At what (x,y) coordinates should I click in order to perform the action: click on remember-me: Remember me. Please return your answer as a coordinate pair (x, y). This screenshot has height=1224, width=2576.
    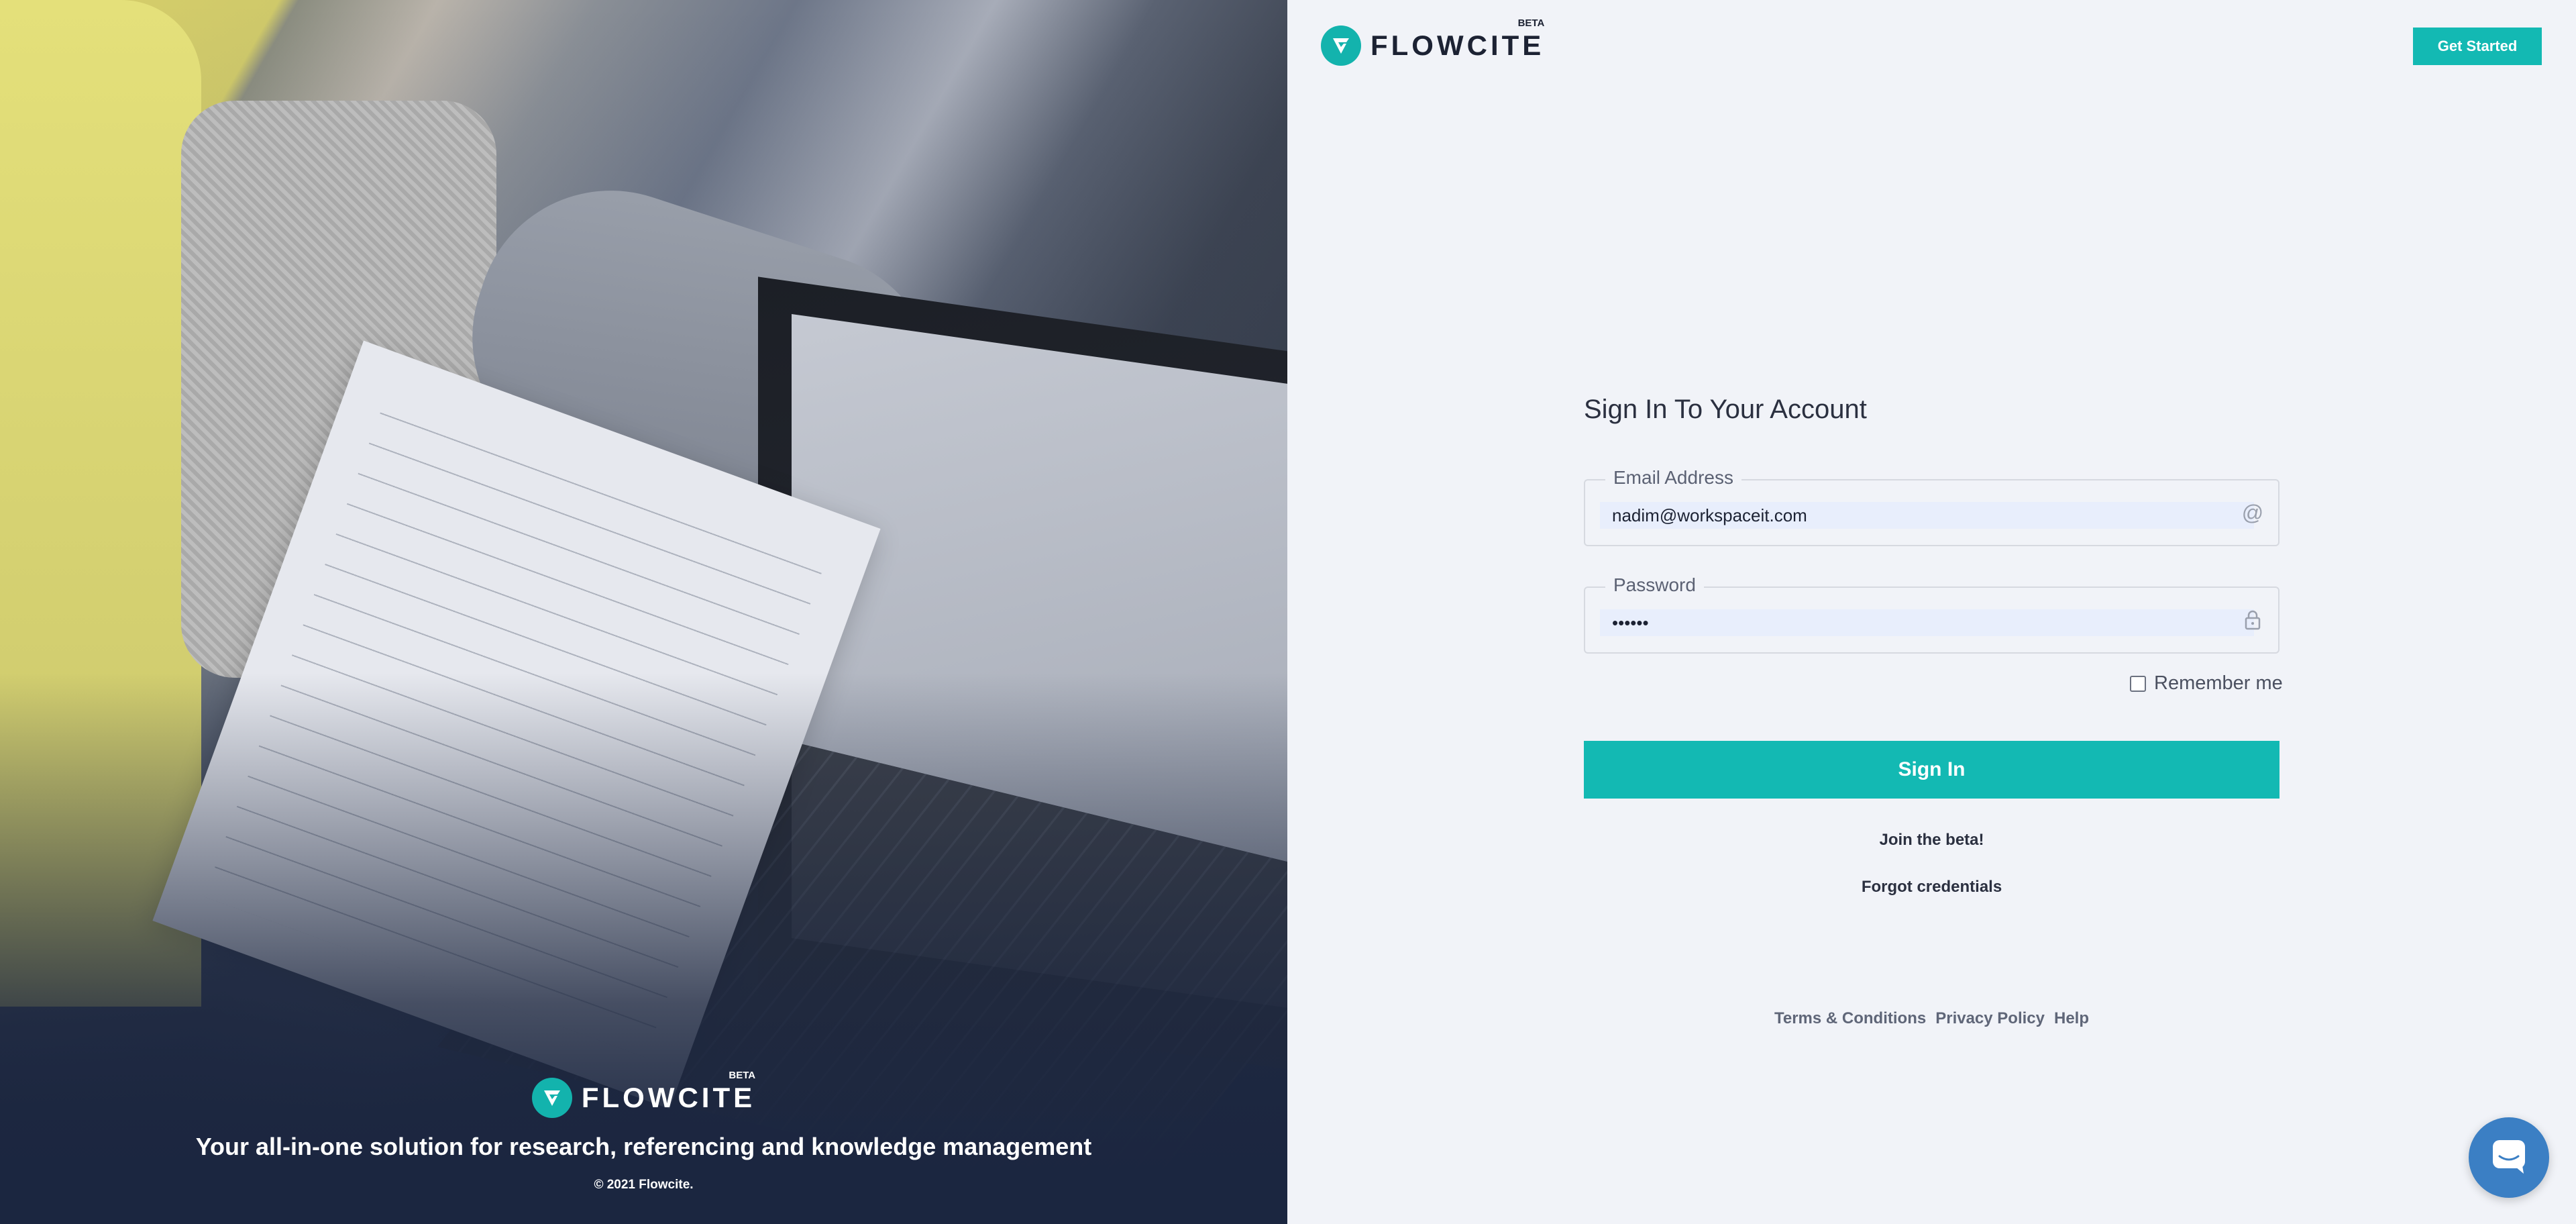
    Looking at the image, I should click on (2206, 683).